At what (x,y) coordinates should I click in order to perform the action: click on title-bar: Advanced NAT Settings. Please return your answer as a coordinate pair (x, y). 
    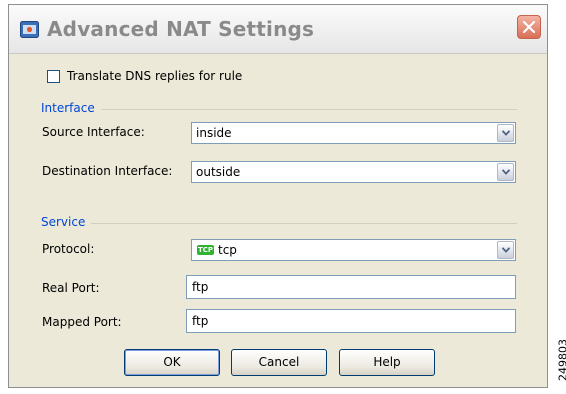
    Looking at the image, I should click on (278, 29).